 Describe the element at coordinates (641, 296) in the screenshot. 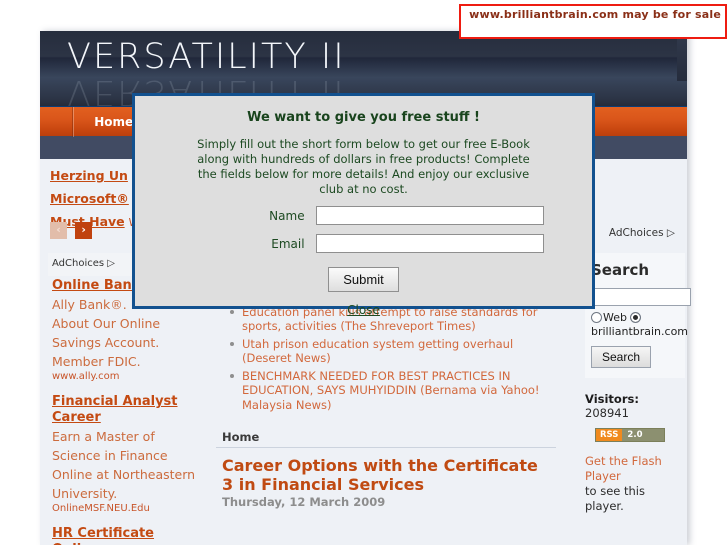

I see `search-input` at that location.